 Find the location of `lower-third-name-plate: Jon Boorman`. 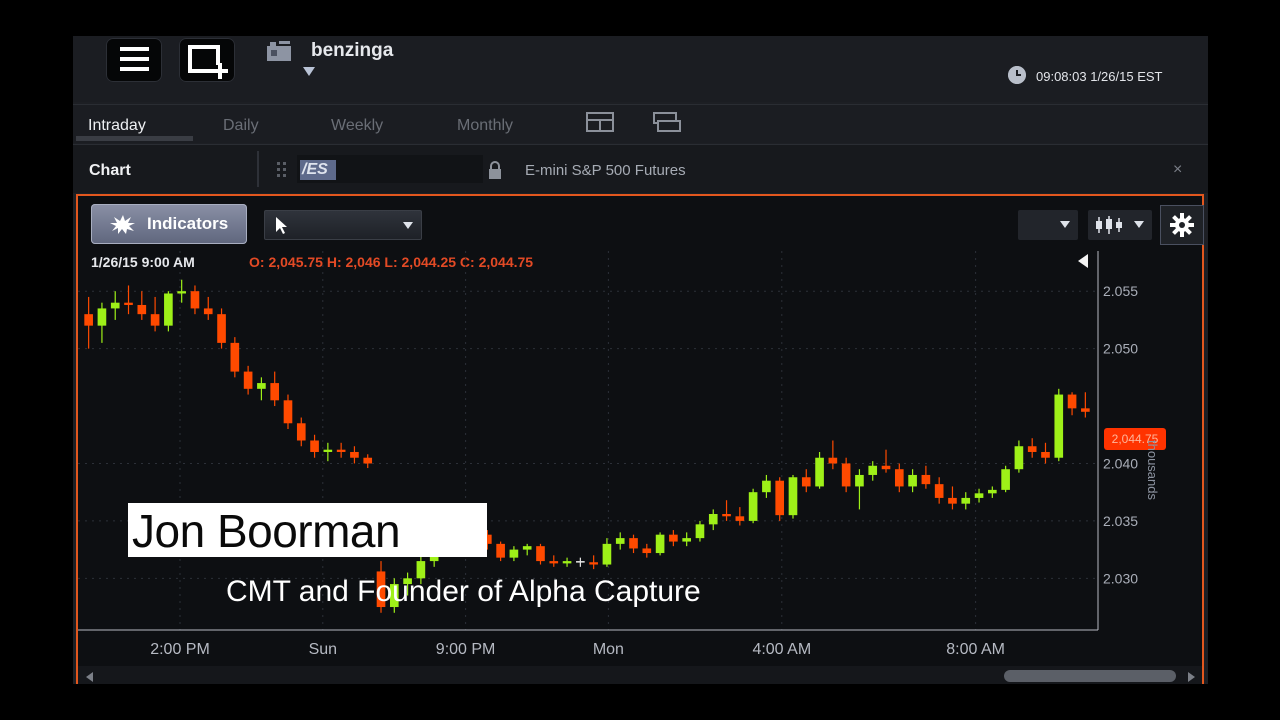

lower-third-name-plate: Jon Boorman is located at coordinates (307, 530).